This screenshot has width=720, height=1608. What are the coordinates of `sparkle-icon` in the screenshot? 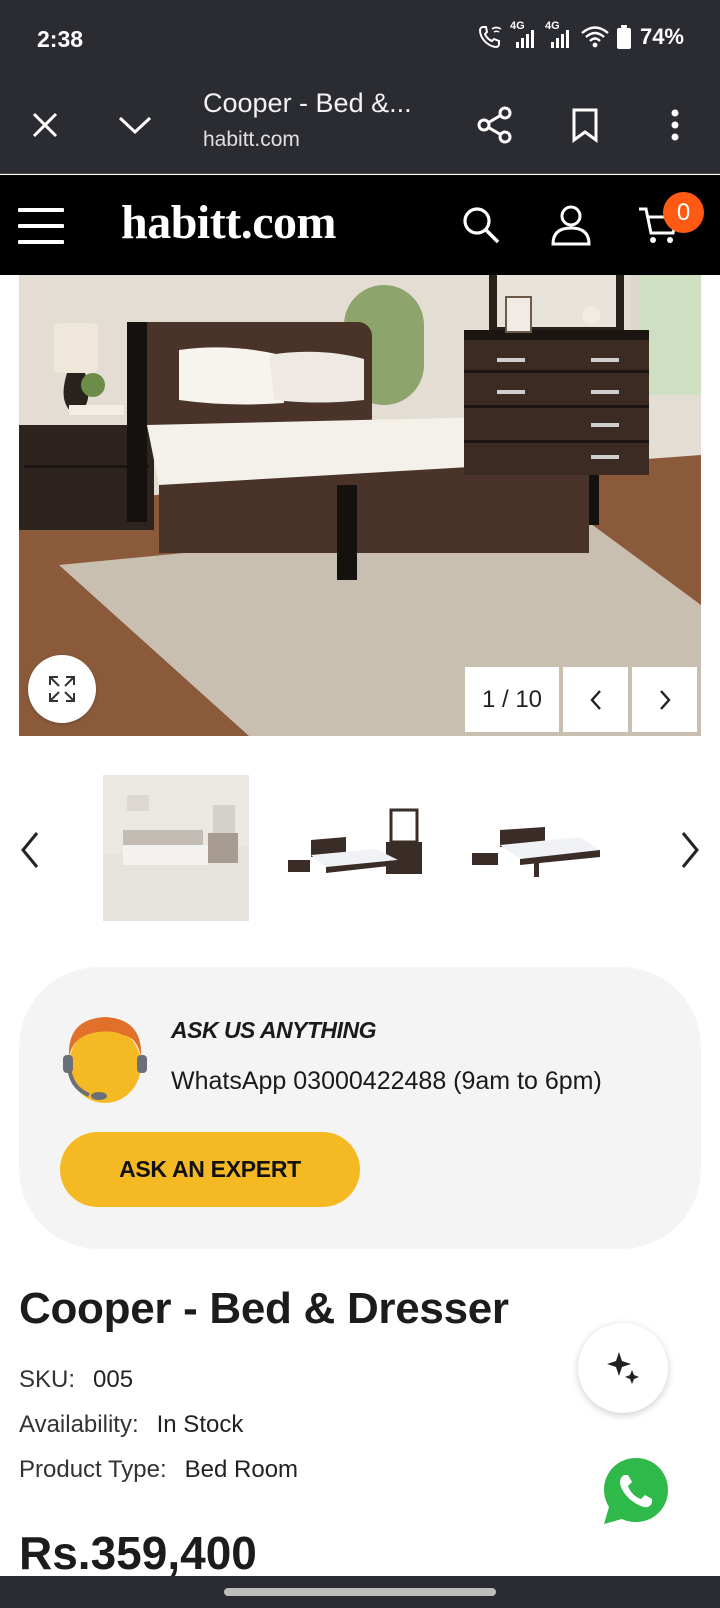 It's located at (623, 1368).